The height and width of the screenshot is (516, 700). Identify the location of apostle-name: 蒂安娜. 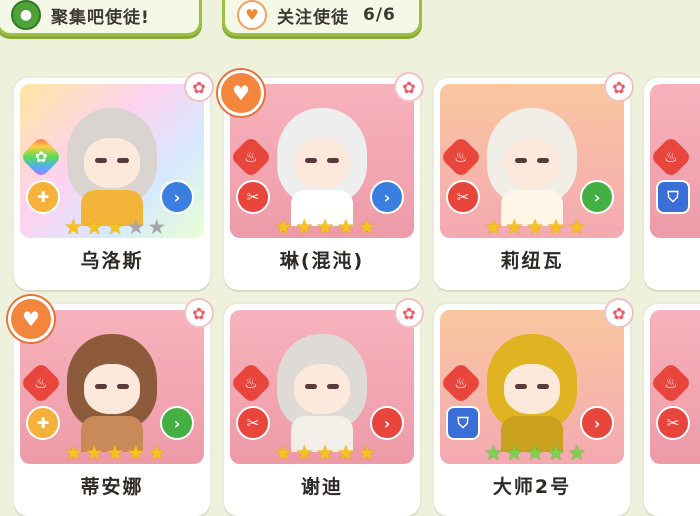
(112, 487).